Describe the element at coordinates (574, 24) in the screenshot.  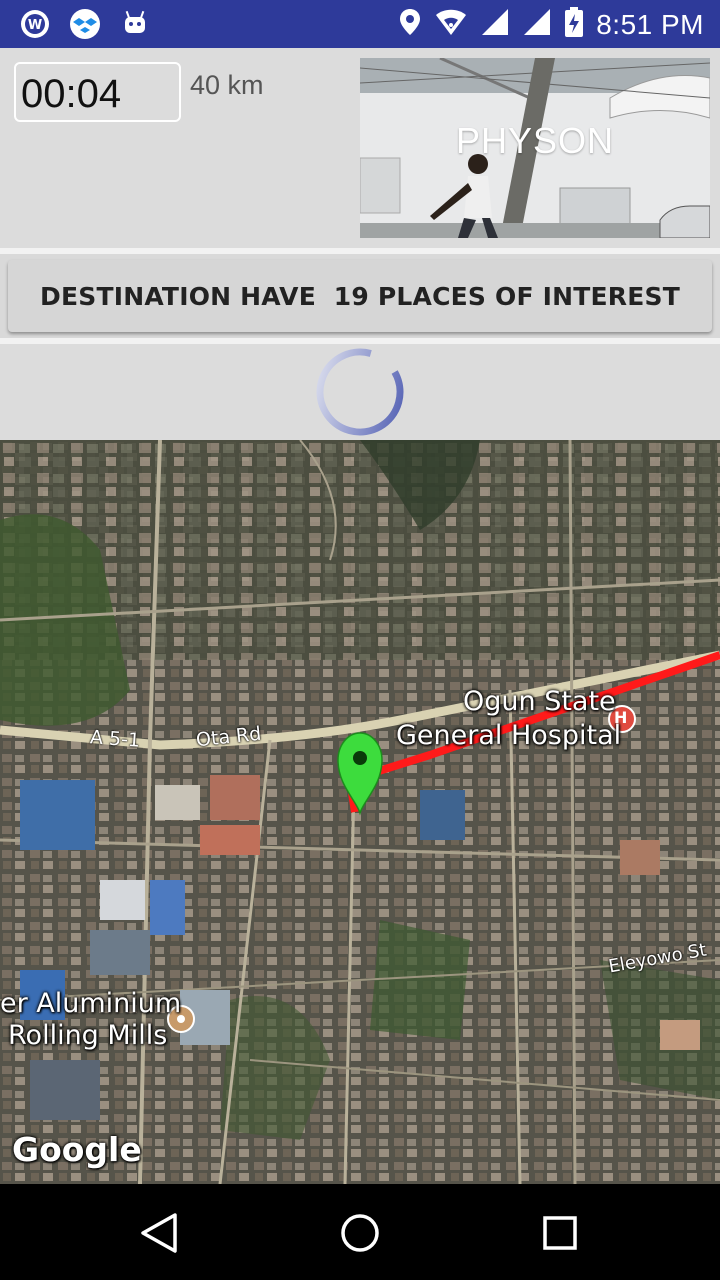
I see `battery-charging-icon` at that location.